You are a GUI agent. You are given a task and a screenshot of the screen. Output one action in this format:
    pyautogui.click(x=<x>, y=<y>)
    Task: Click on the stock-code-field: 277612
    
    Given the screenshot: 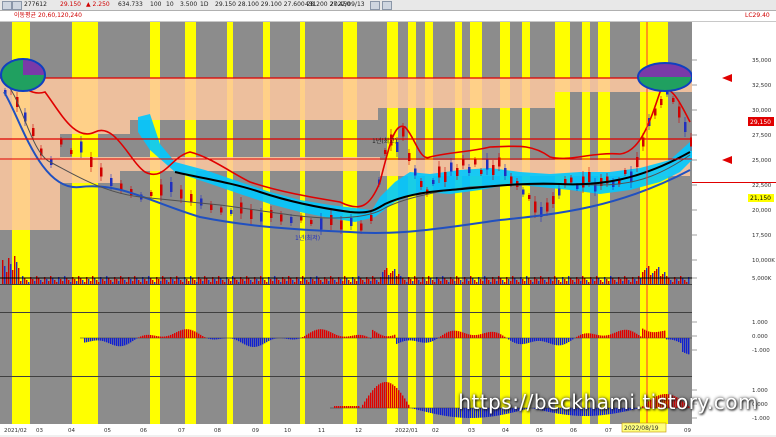 What is the action you would take?
    pyautogui.click(x=35, y=5)
    